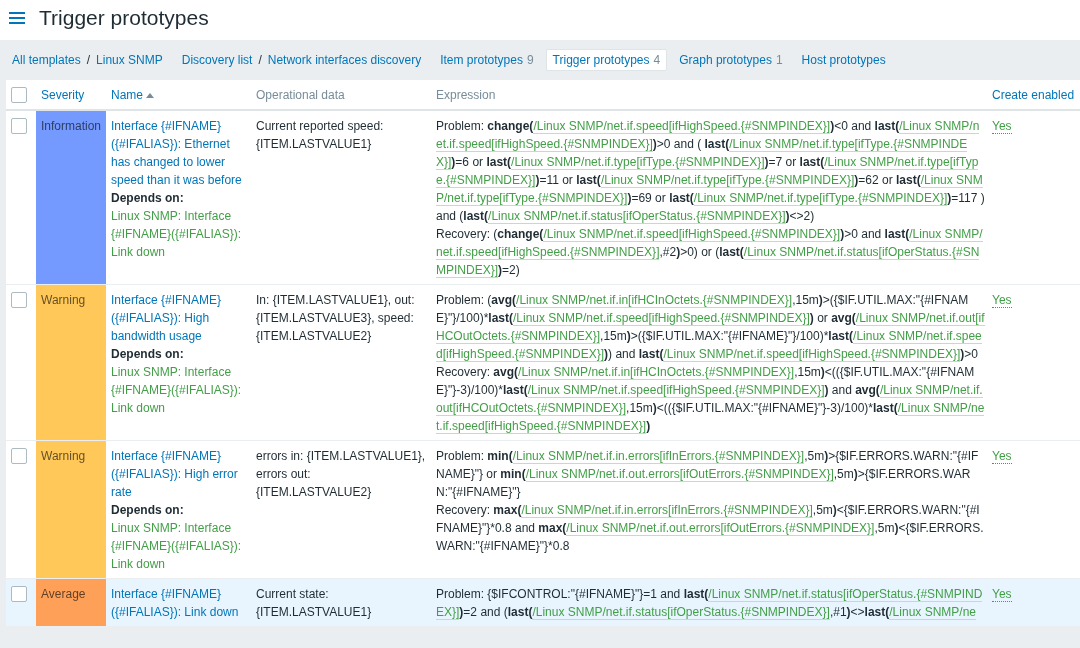 This screenshot has width=1080, height=648. What do you see at coordinates (63, 95) in the screenshot?
I see `column-header-link: Severity` at bounding box center [63, 95].